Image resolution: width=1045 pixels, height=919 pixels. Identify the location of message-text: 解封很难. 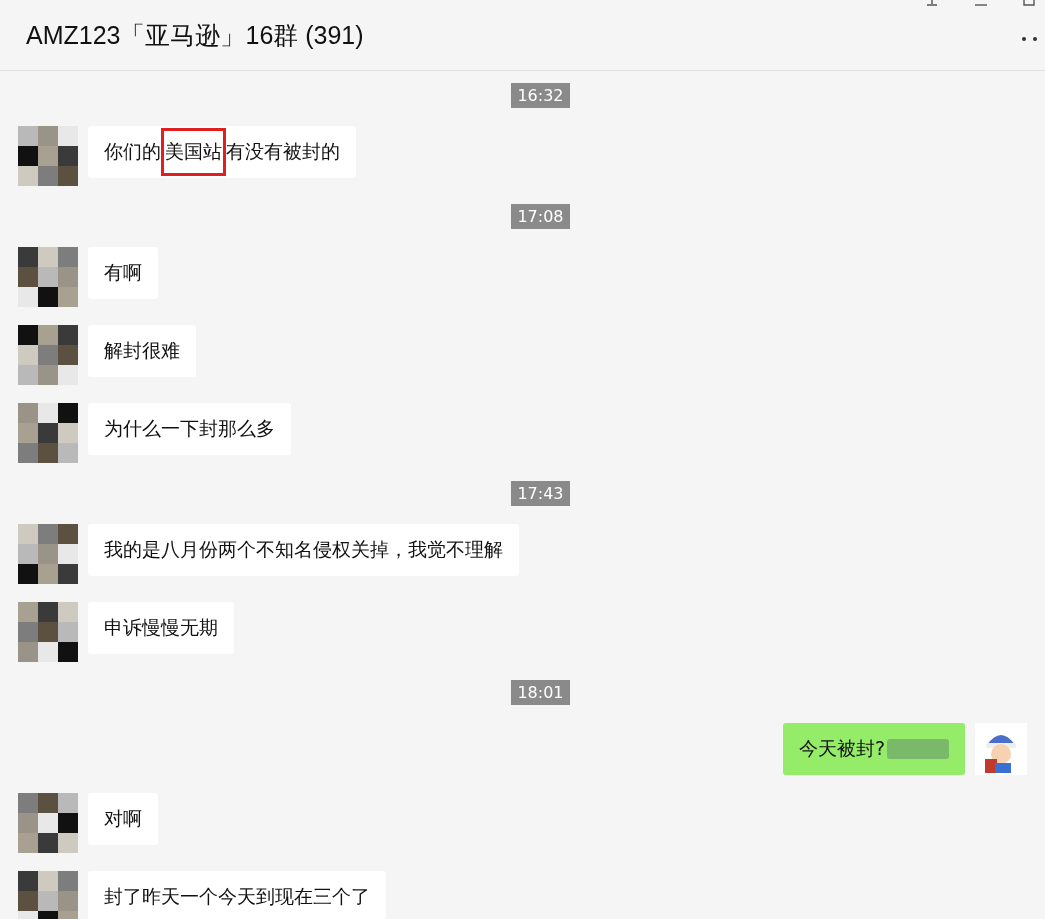
(142, 350).